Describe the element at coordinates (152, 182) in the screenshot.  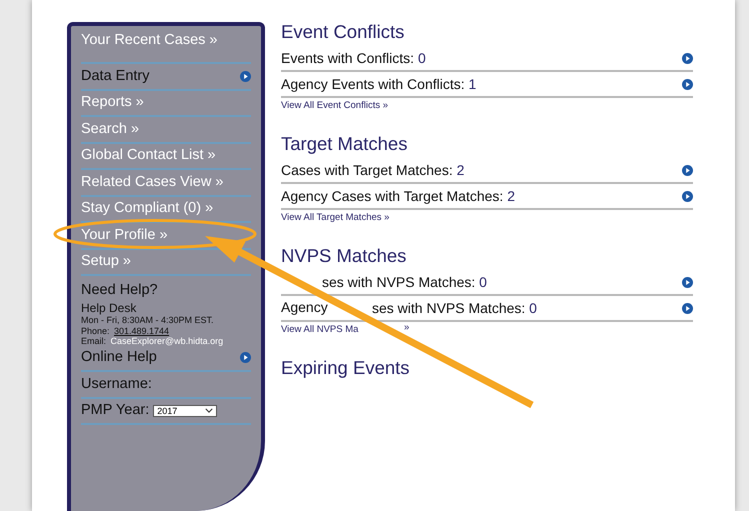
I see `sidebar-item: Related Cases View »` at that location.